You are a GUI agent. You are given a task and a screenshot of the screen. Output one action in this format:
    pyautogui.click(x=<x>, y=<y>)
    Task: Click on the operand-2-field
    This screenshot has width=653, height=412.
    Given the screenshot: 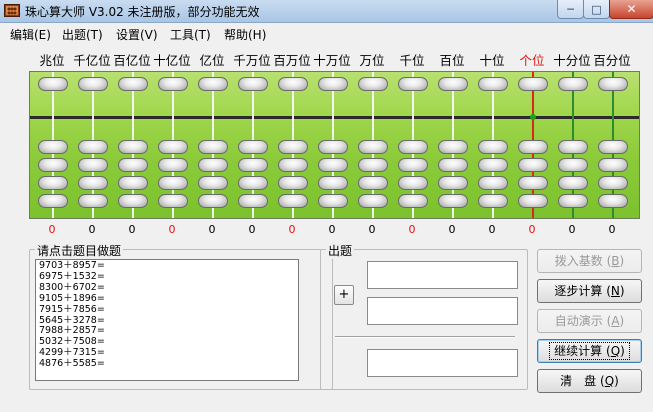 What is the action you would take?
    pyautogui.click(x=442, y=311)
    